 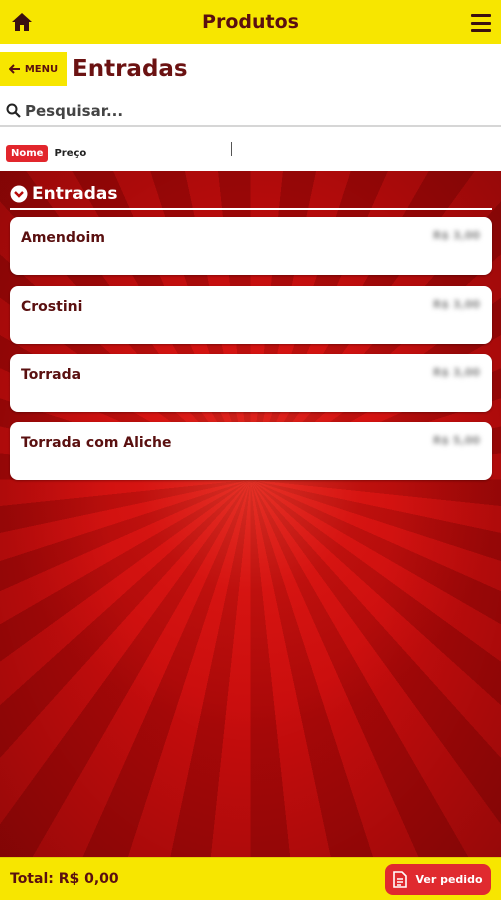 What do you see at coordinates (96, 443) in the screenshot?
I see `product-name: Torrada com Aliche` at bounding box center [96, 443].